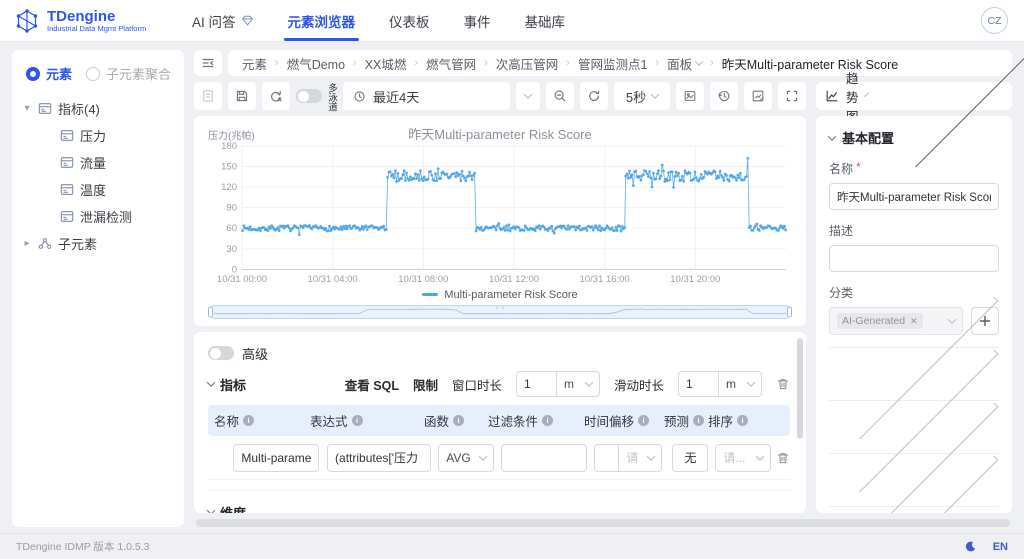  Describe the element at coordinates (500, 312) in the screenshot. I see `chart-datazoom-brush` at that location.